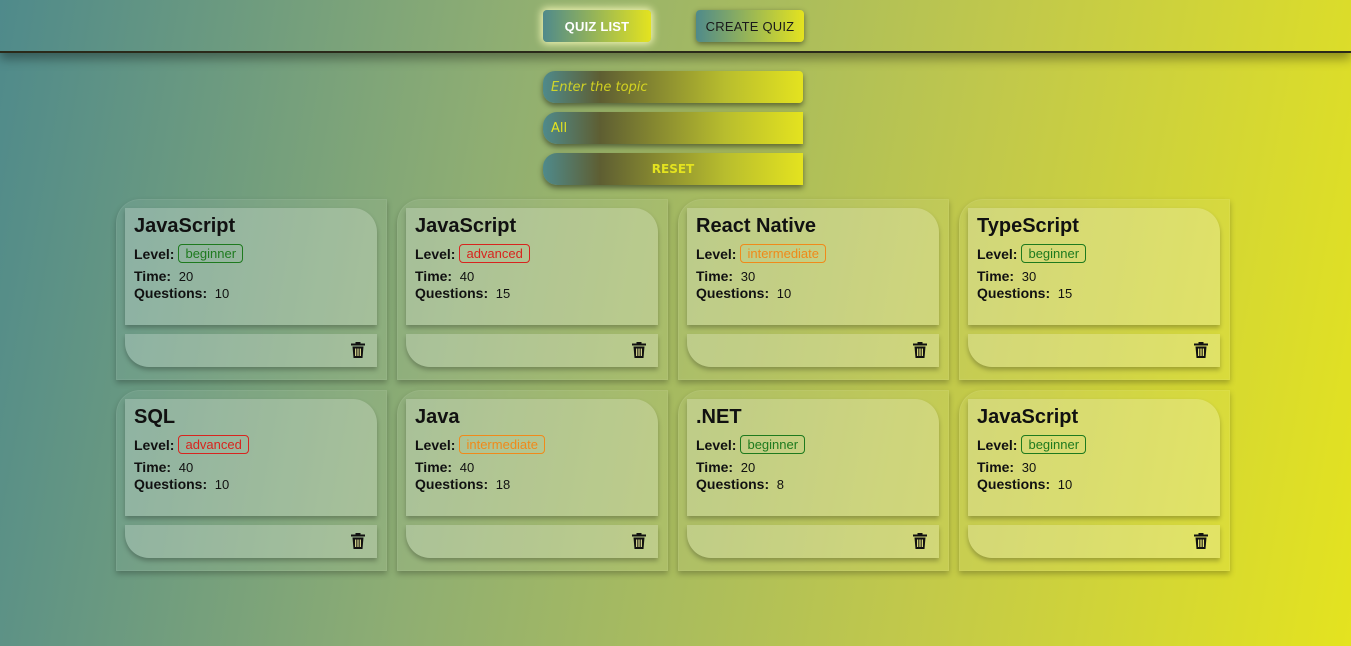 The height and width of the screenshot is (646, 1351). Describe the element at coordinates (503, 484) in the screenshot. I see `questions-value: 18` at that location.